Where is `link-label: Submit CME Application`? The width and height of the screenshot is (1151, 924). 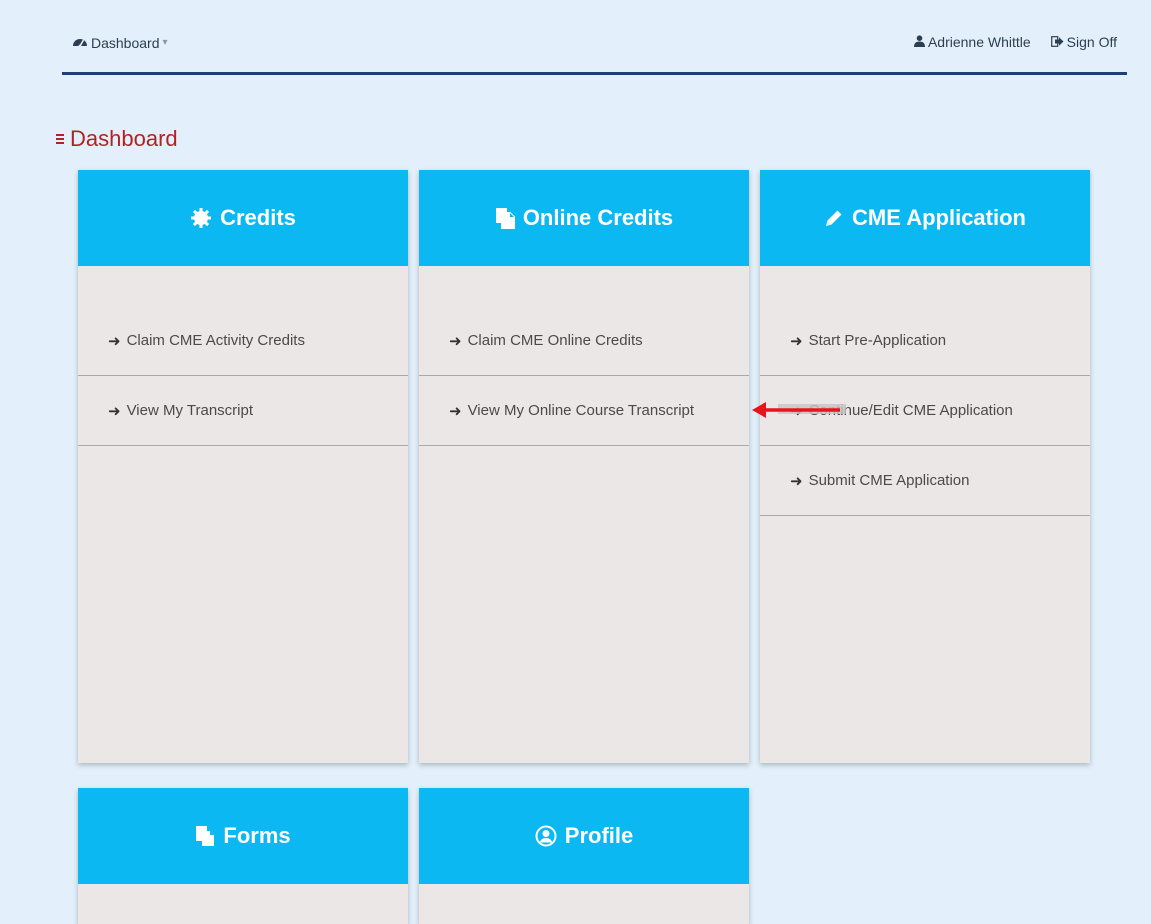
link-label: Submit CME Application is located at coordinates (889, 480).